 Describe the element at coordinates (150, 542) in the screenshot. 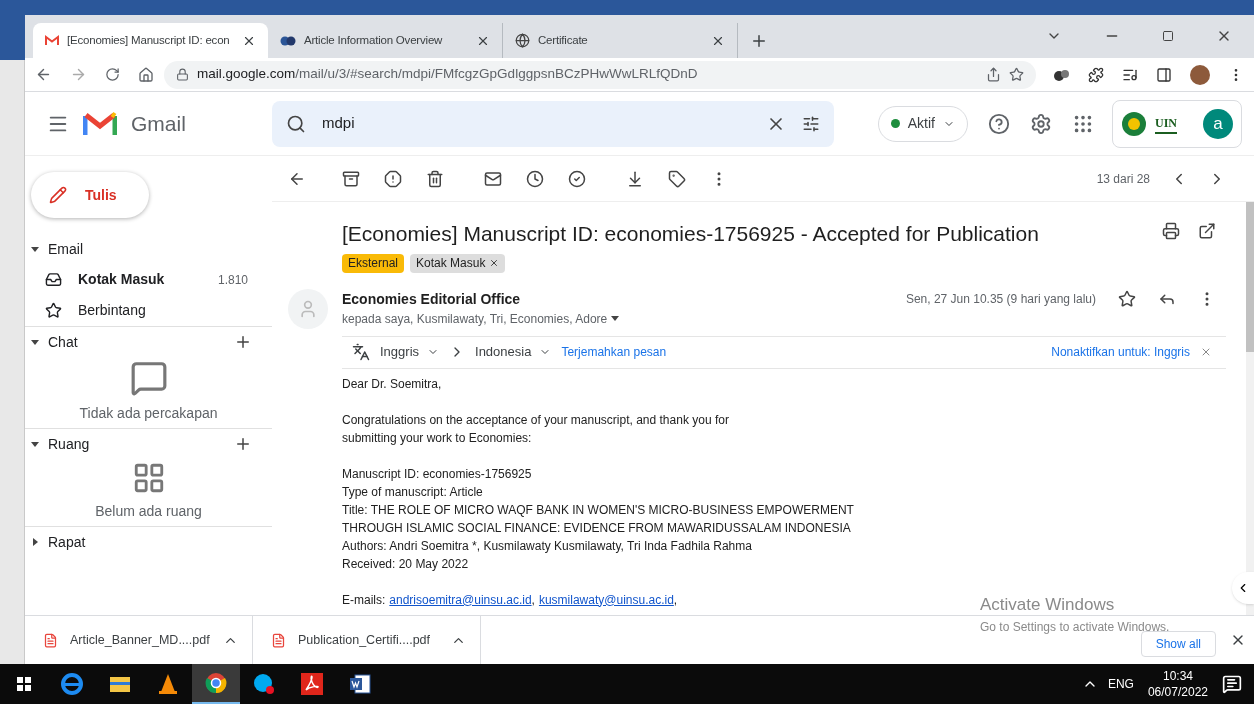

I see `section-title: Rapat` at that location.